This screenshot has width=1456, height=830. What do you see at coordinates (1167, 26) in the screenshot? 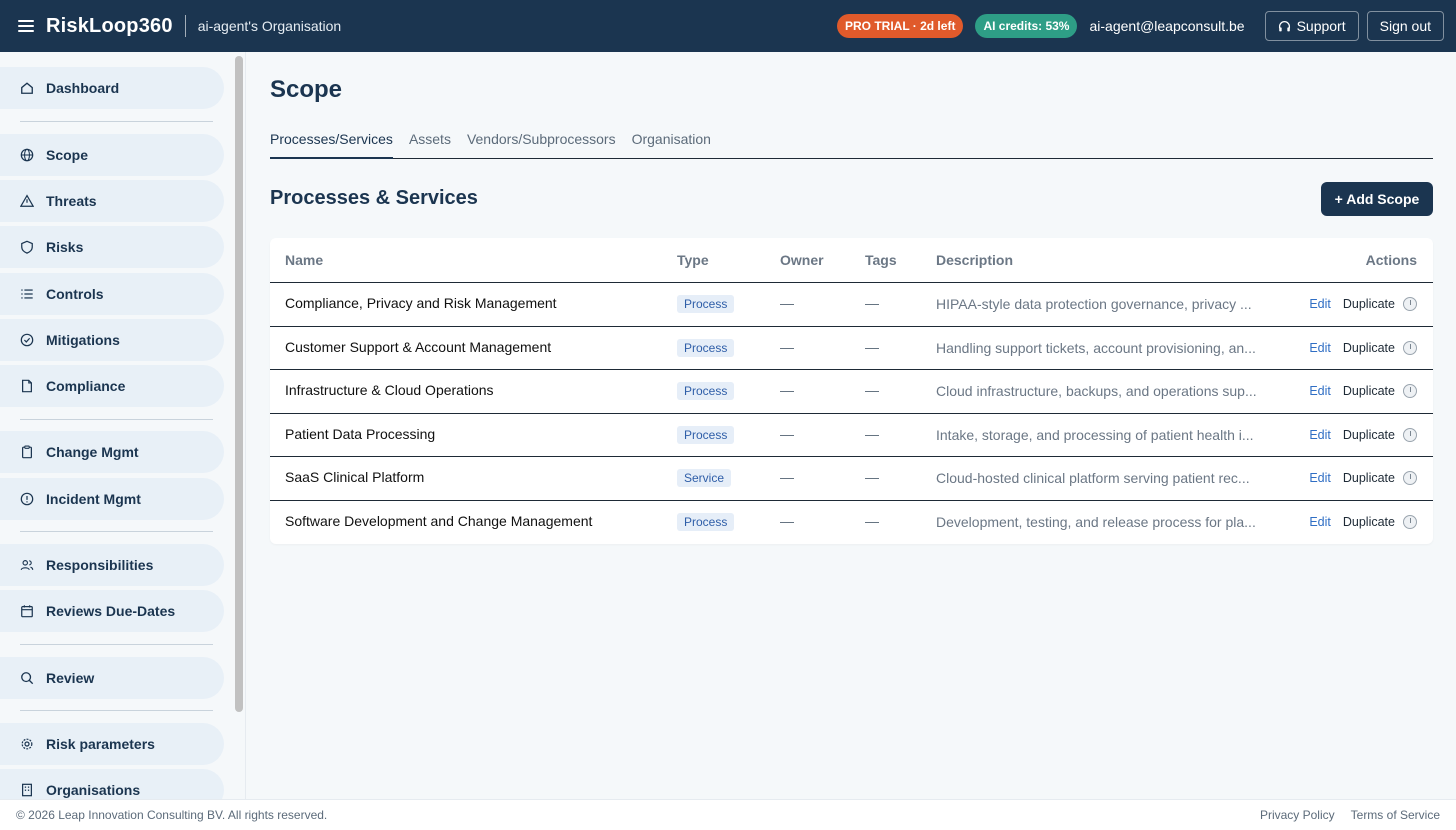
I see `user-email: ai-agent@leapconsult.be` at bounding box center [1167, 26].